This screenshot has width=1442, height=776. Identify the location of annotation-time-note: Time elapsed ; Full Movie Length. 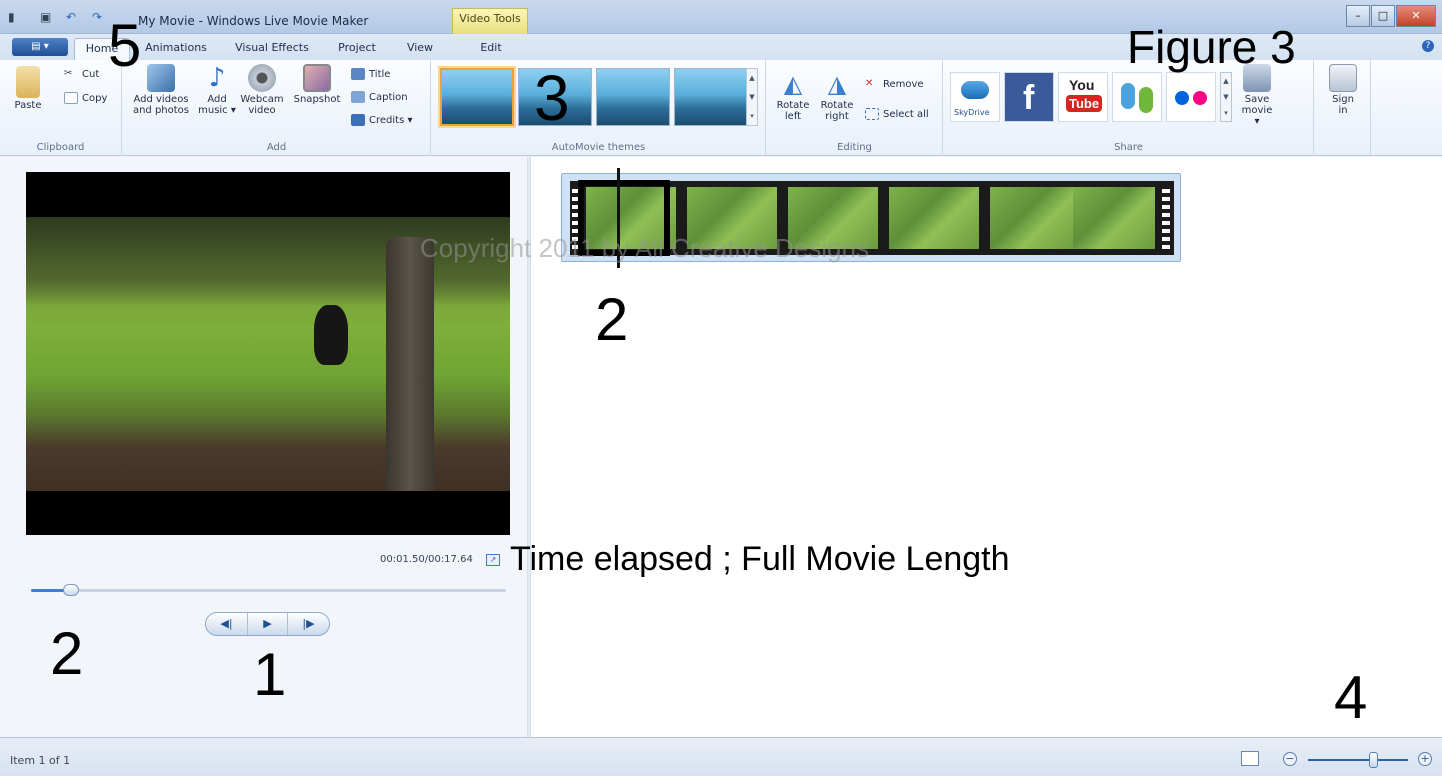
(760, 559).